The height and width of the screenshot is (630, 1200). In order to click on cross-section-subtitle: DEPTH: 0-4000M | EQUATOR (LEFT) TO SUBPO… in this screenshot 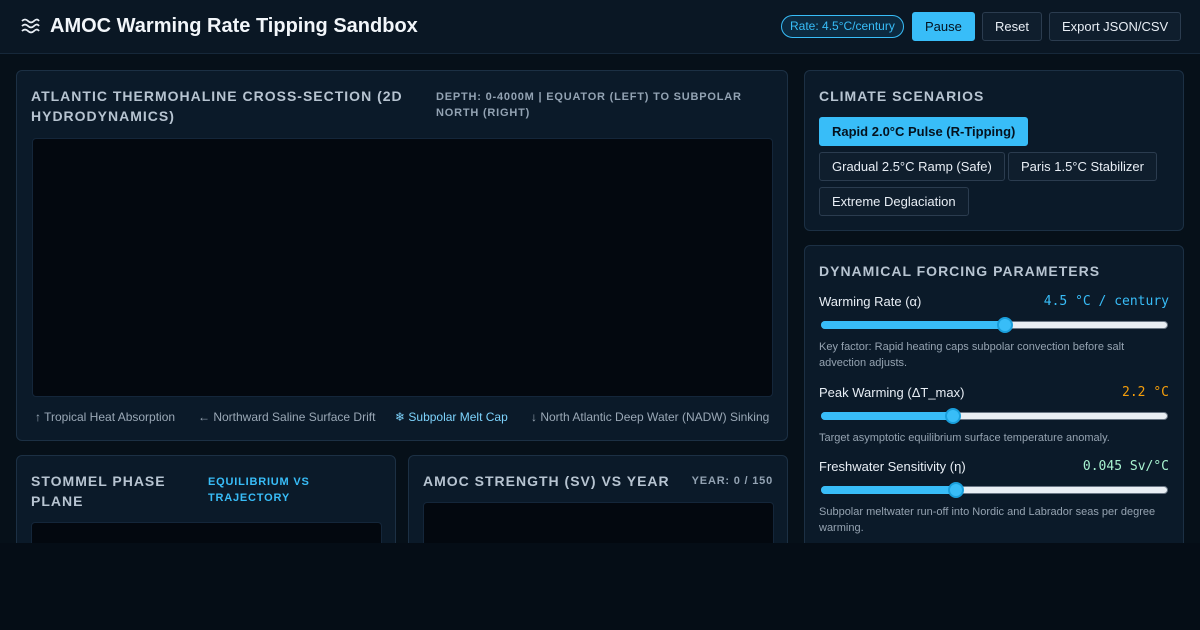, I will do `click(589, 105)`.